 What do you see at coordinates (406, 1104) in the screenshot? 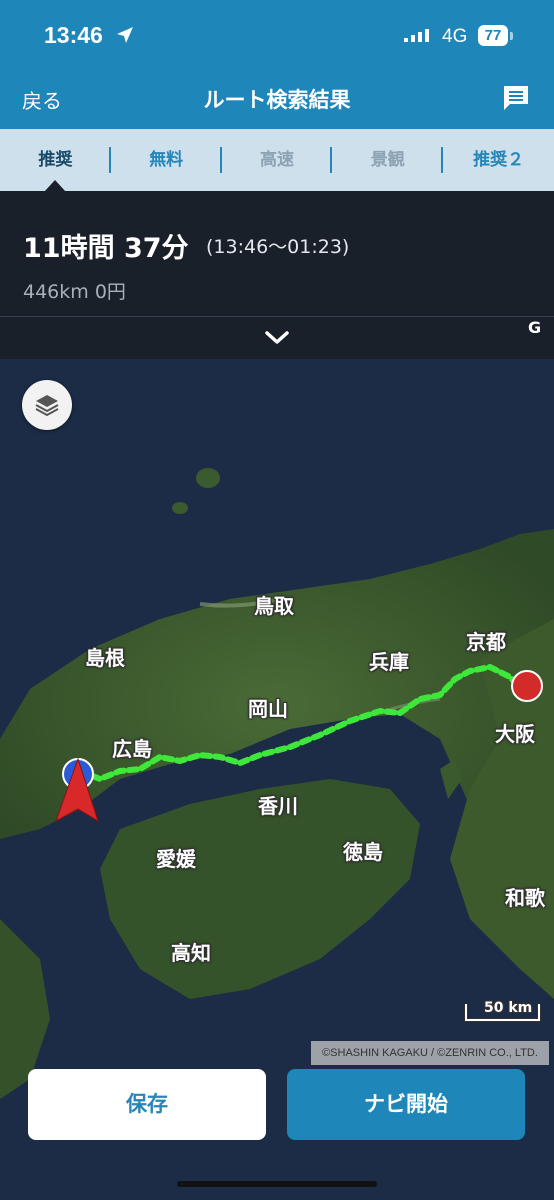
I see `start-navigation-button: ナビ開始` at bounding box center [406, 1104].